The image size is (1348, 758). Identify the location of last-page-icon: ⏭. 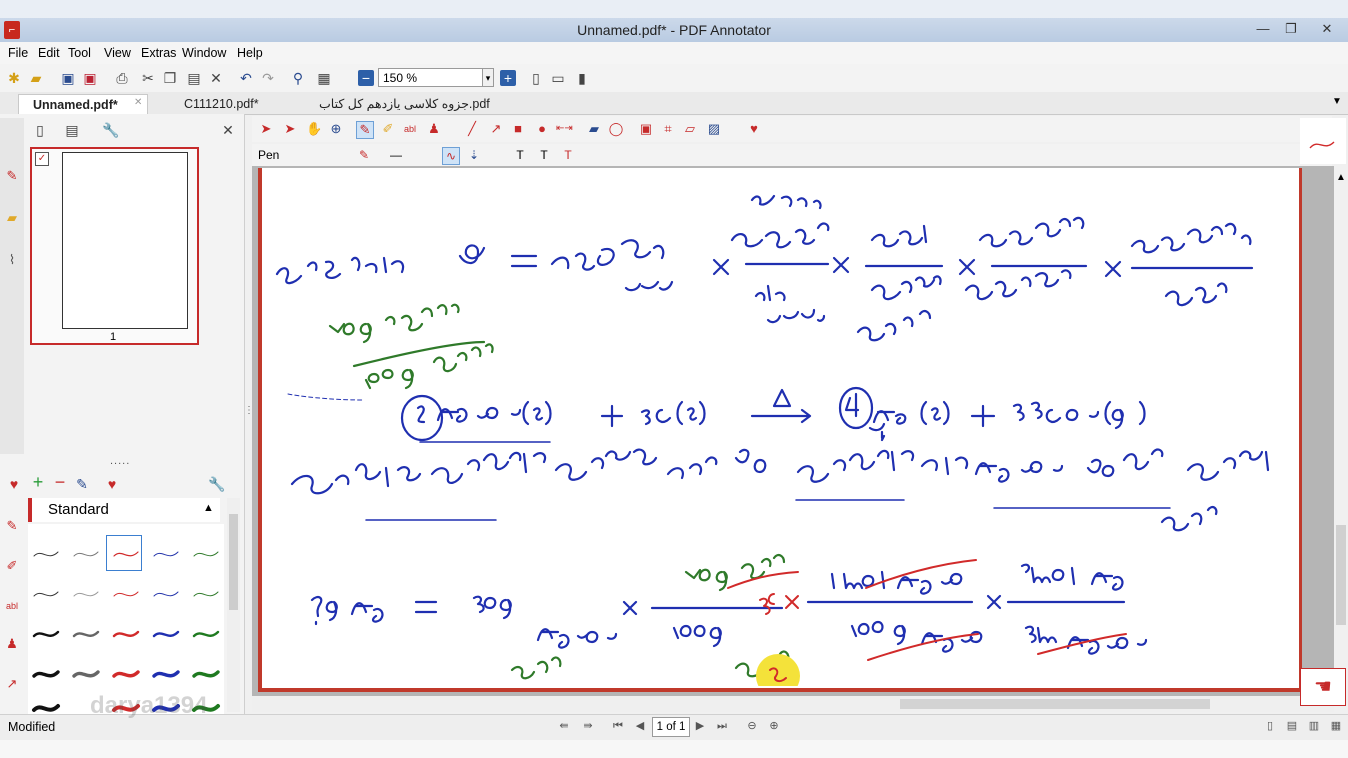
(722, 726).